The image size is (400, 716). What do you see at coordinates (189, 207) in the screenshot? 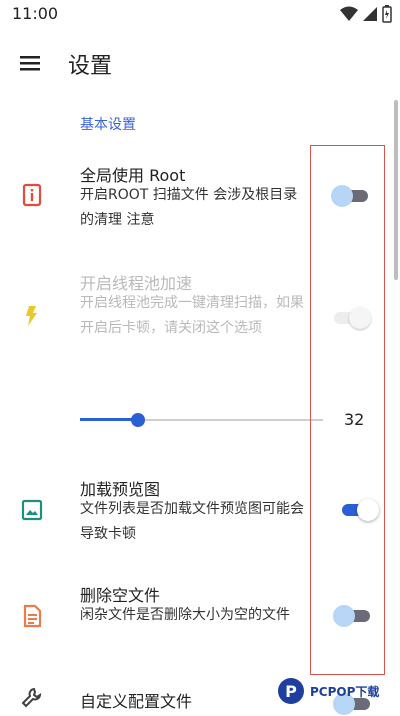
I see `setting-summary: 开启ROOT 扫描文件 会涉及根目录的清理 注意` at bounding box center [189, 207].